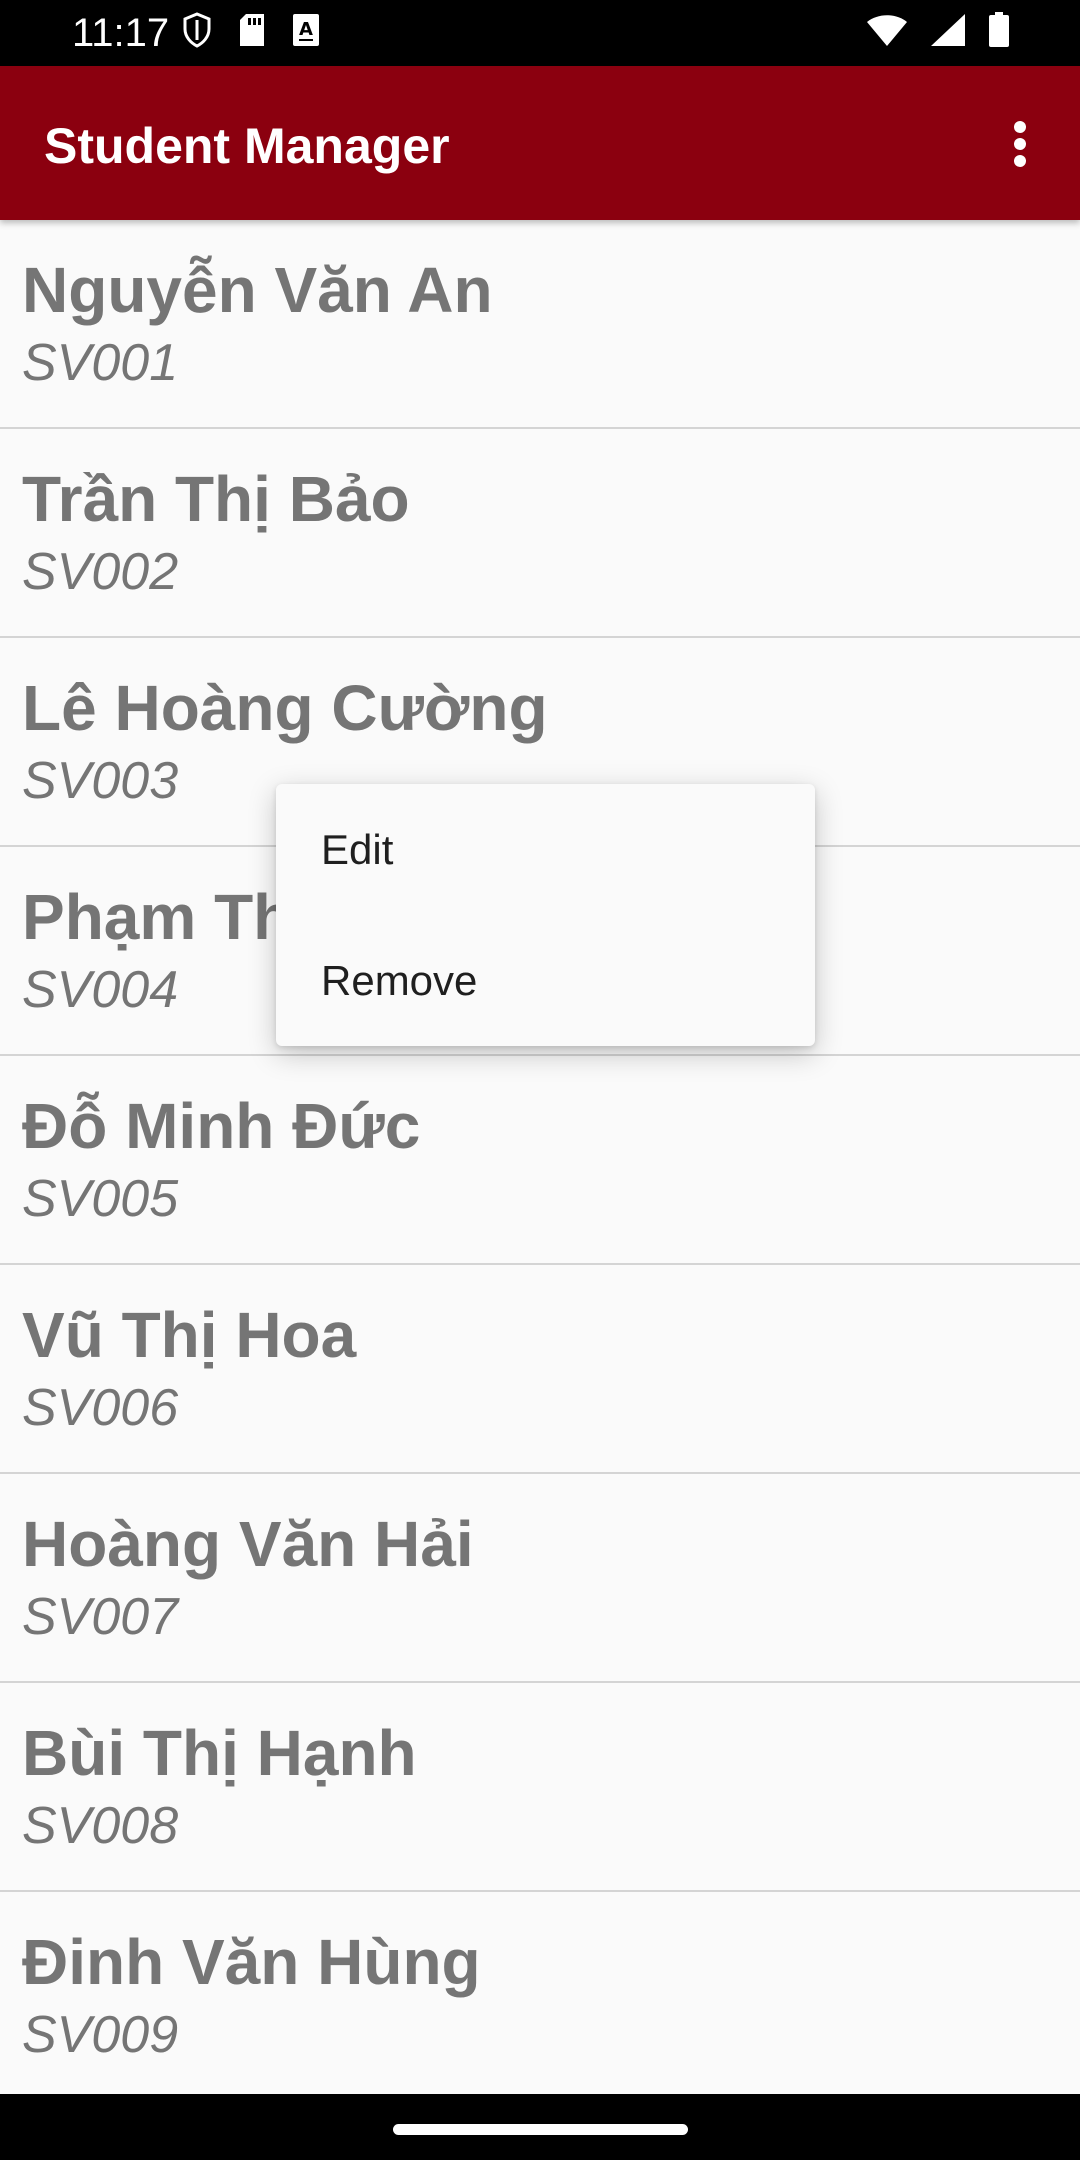  What do you see at coordinates (540, 1787) in the screenshot?
I see `student-row: Bùi Thị Hạnh SV008` at bounding box center [540, 1787].